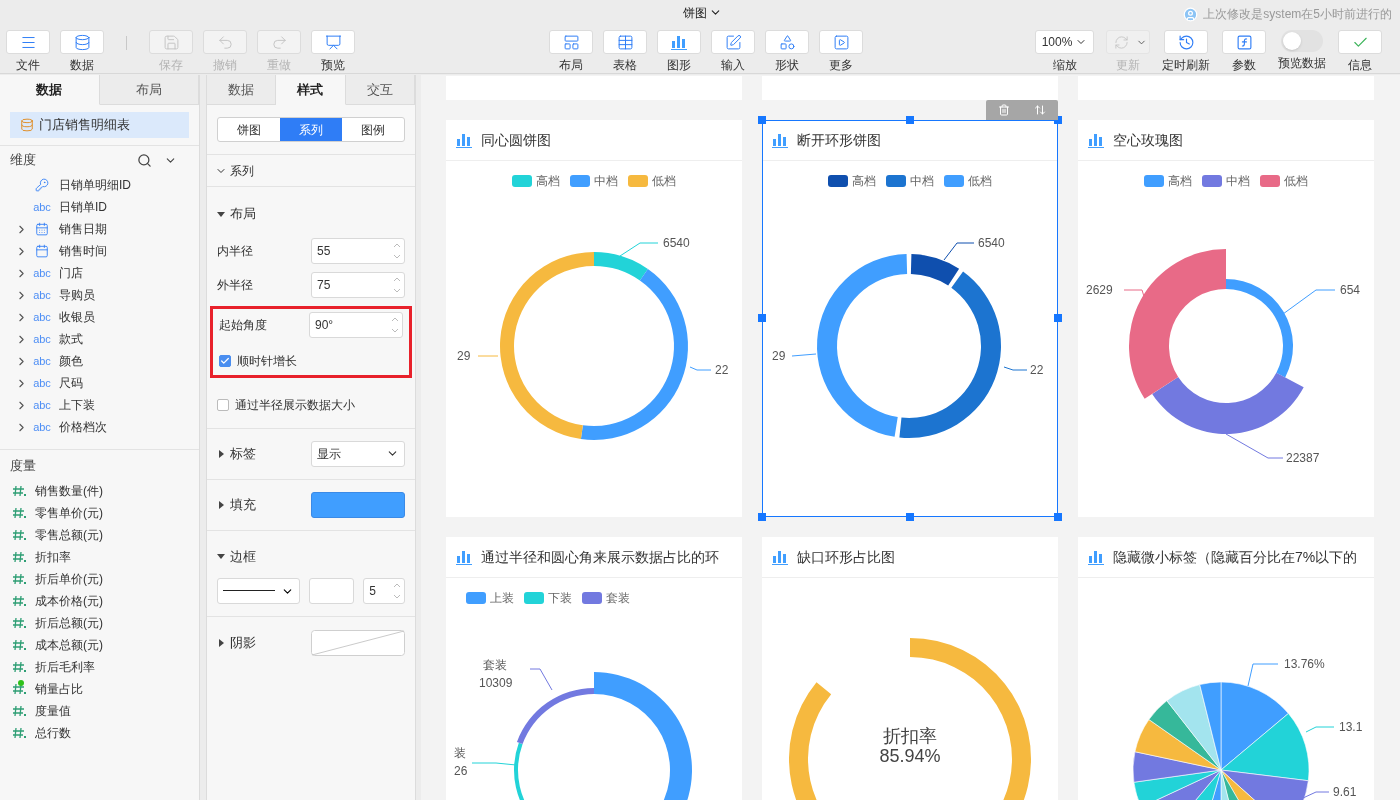 This screenshot has height=800, width=1400. I want to click on shadow-swatch, so click(358, 642).